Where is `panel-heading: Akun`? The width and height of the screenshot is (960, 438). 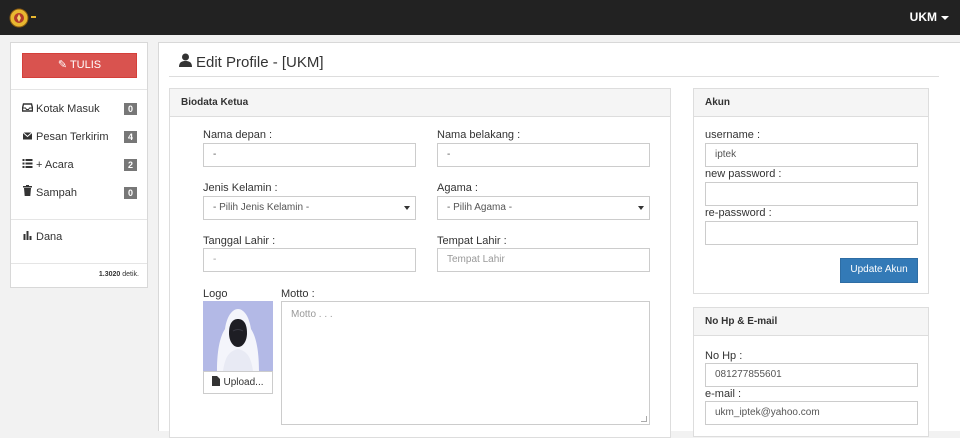 panel-heading: Akun is located at coordinates (811, 103).